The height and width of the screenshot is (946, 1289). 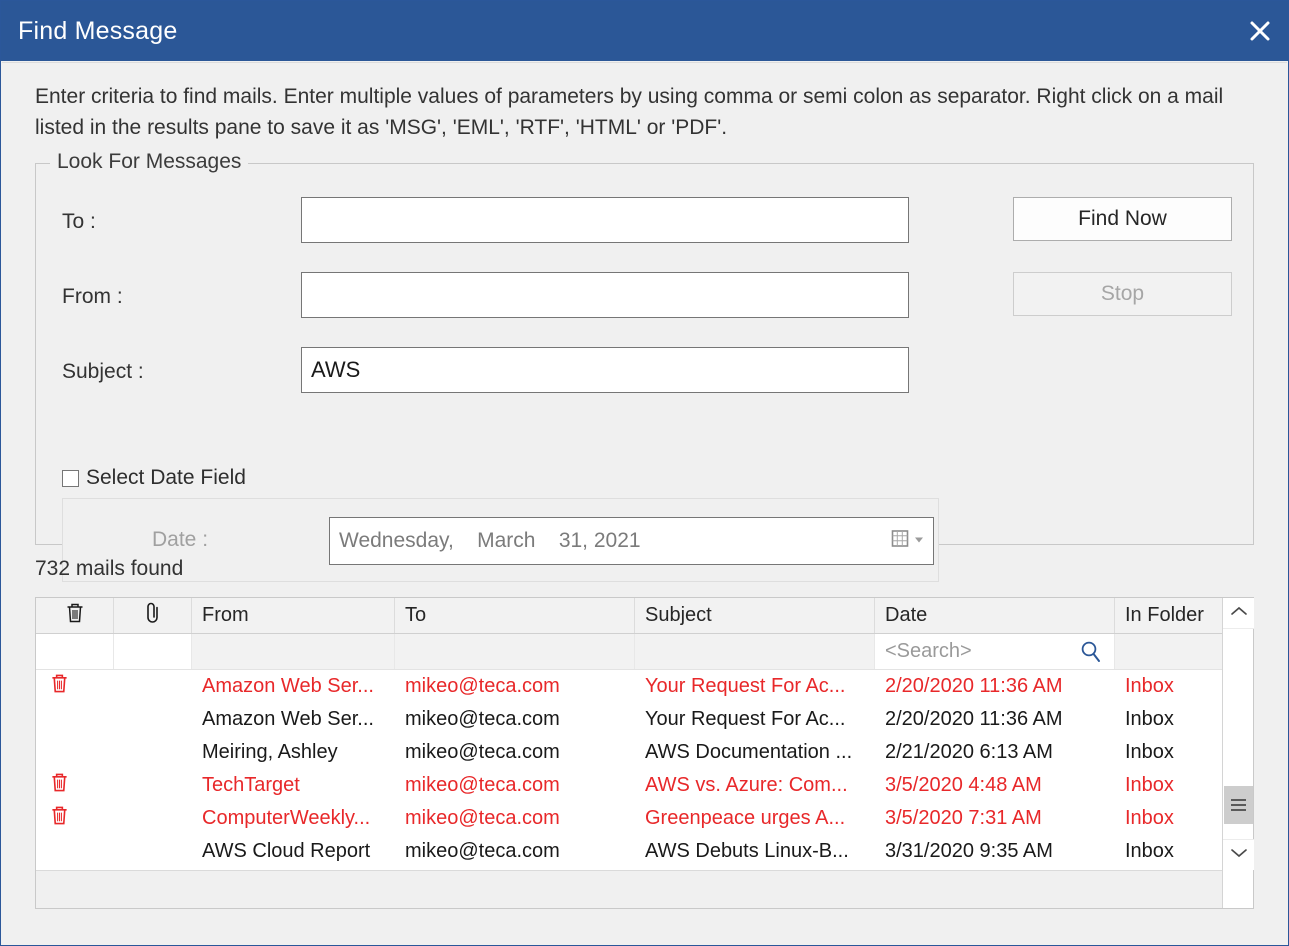 I want to click on date-picker-button, so click(x=907, y=541).